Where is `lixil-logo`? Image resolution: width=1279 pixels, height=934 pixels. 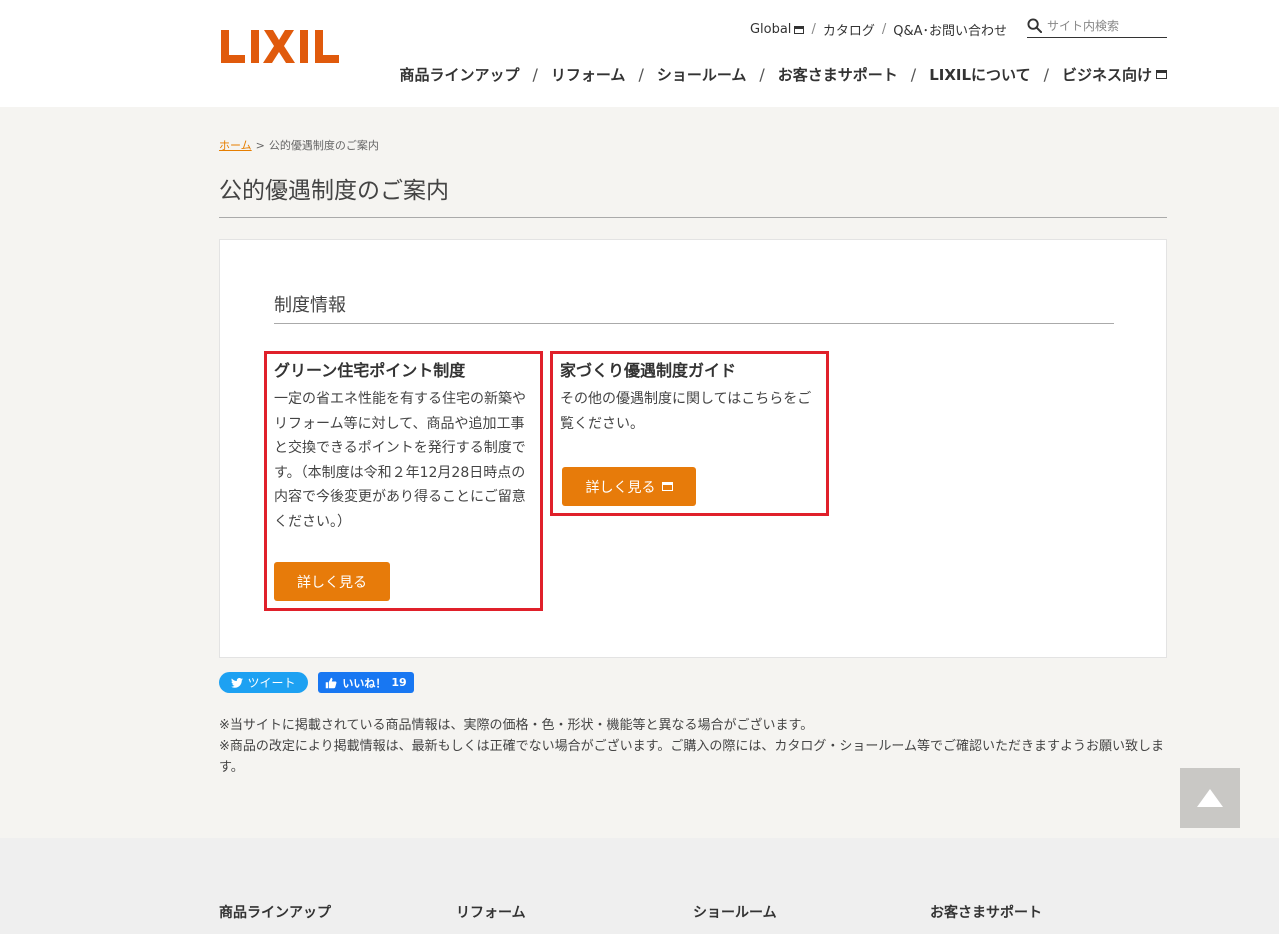 lixil-logo is located at coordinates (282, 46).